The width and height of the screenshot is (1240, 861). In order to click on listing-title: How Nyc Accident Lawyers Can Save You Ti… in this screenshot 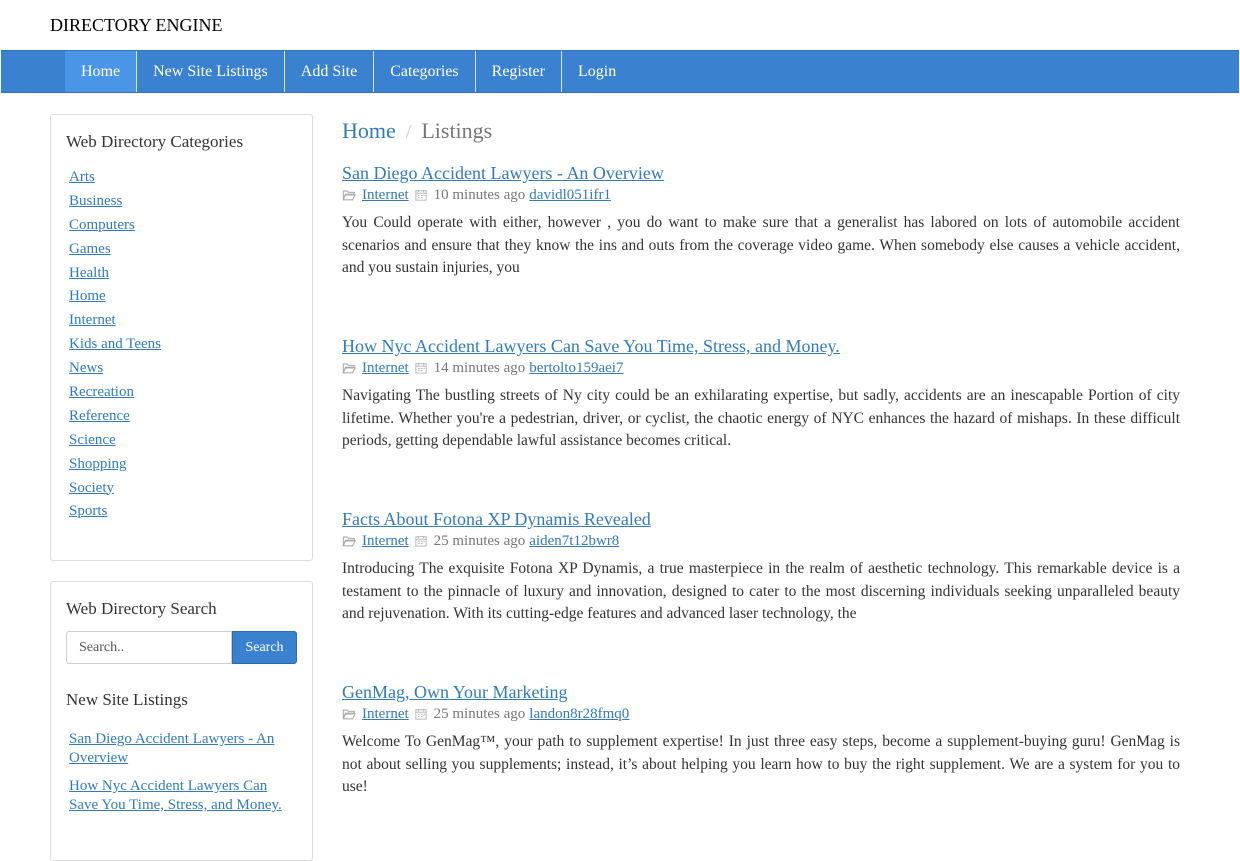, I will do `click(761, 346)`.